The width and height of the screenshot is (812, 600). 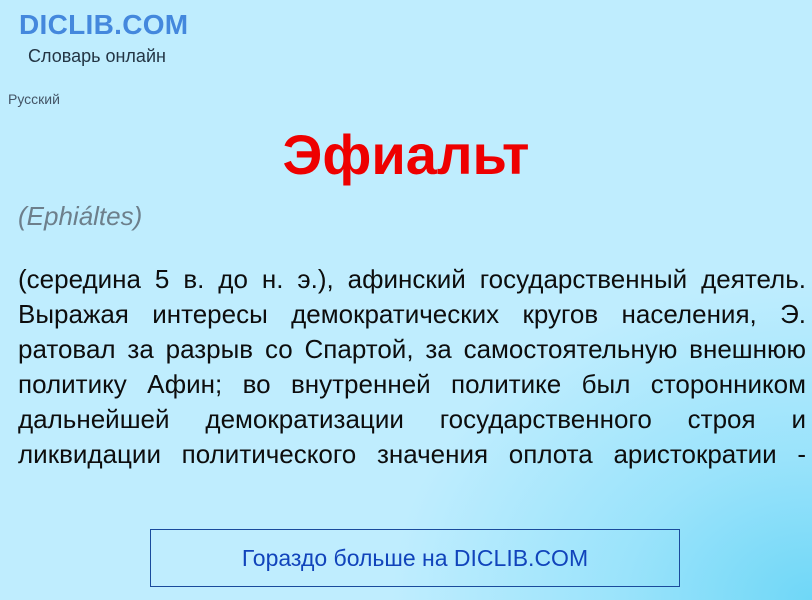 I want to click on more-on-diclib-button: Гораздо больше на DICLIB.COM, so click(x=415, y=558).